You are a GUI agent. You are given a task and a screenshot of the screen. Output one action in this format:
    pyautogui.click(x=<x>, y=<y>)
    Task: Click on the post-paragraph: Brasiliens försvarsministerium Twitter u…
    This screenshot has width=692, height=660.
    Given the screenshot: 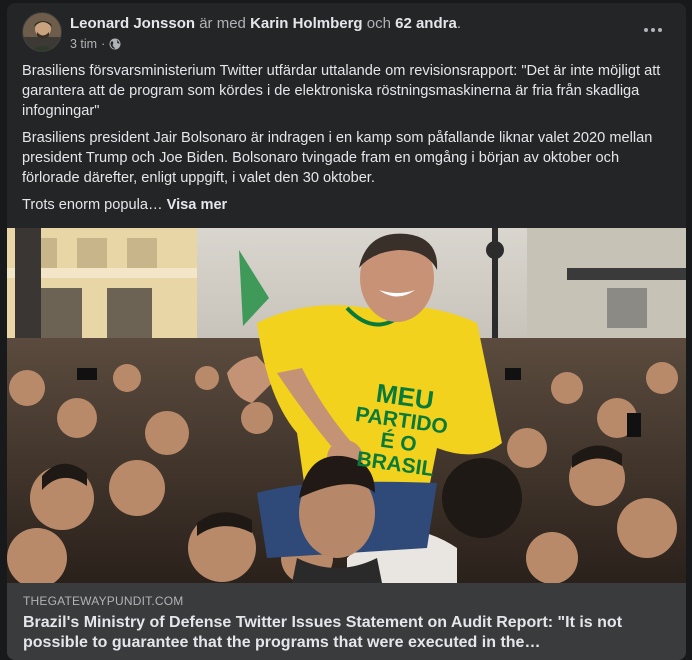 What is the action you would take?
    pyautogui.click(x=341, y=91)
    